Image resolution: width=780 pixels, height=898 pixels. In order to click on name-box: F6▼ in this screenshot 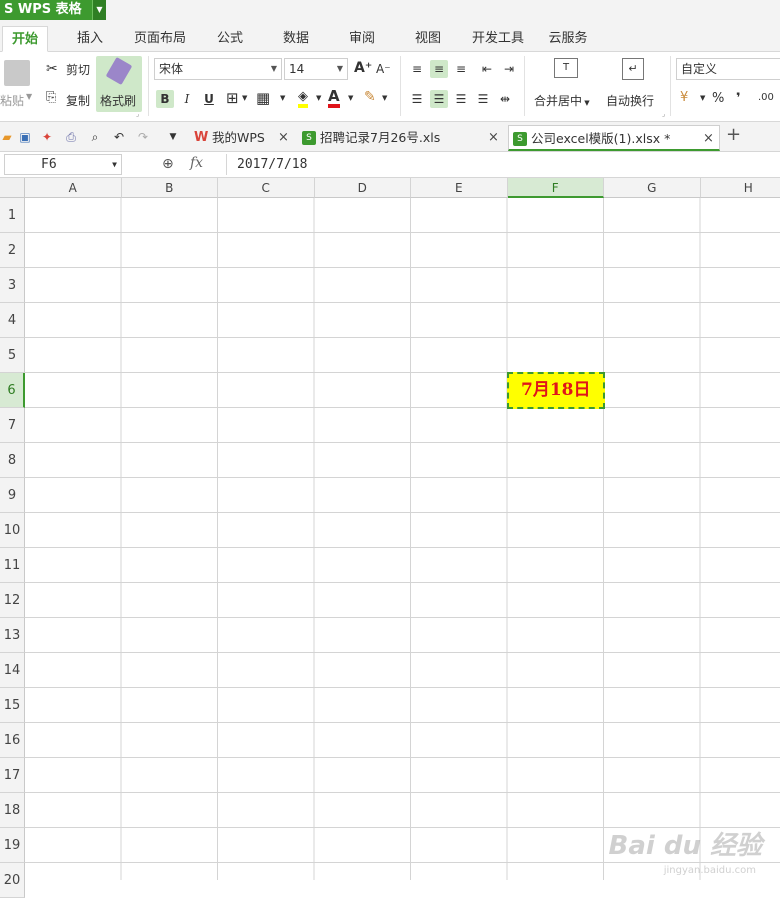, I will do `click(63, 164)`.